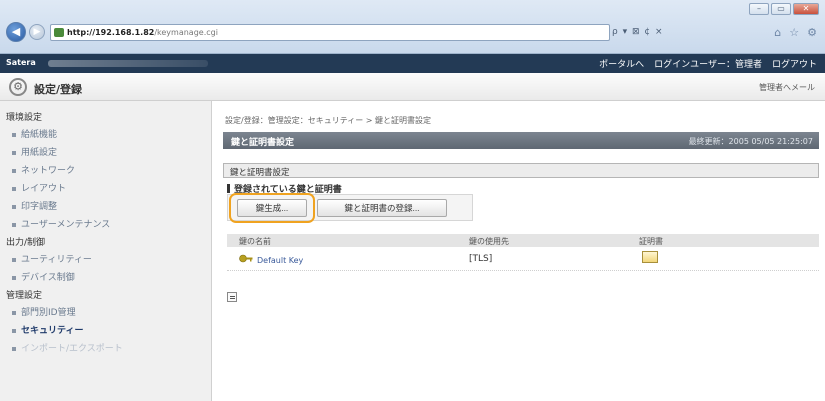  What do you see at coordinates (806, 9) in the screenshot?
I see `close-button: ✕` at bounding box center [806, 9].